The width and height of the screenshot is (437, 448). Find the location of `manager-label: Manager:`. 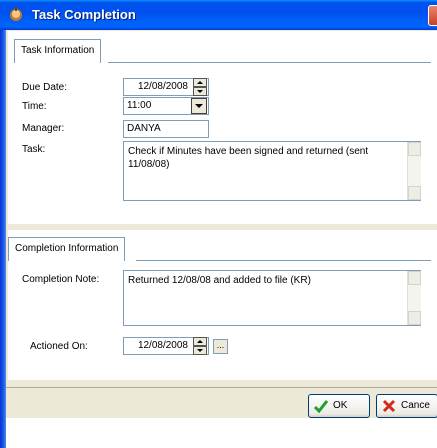

manager-label: Manager: is located at coordinates (43, 128).